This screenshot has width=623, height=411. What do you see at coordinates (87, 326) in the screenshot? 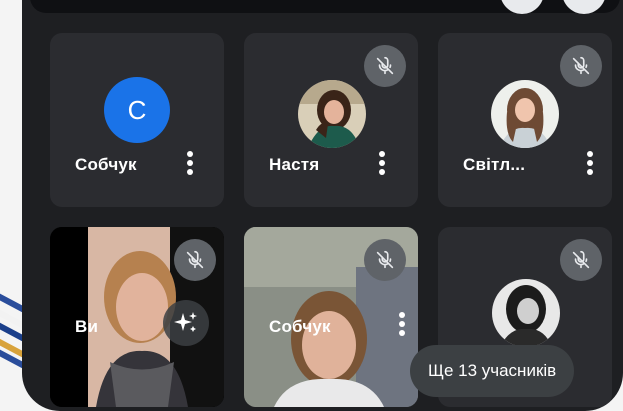
I see `participant-name: Ви` at bounding box center [87, 326].